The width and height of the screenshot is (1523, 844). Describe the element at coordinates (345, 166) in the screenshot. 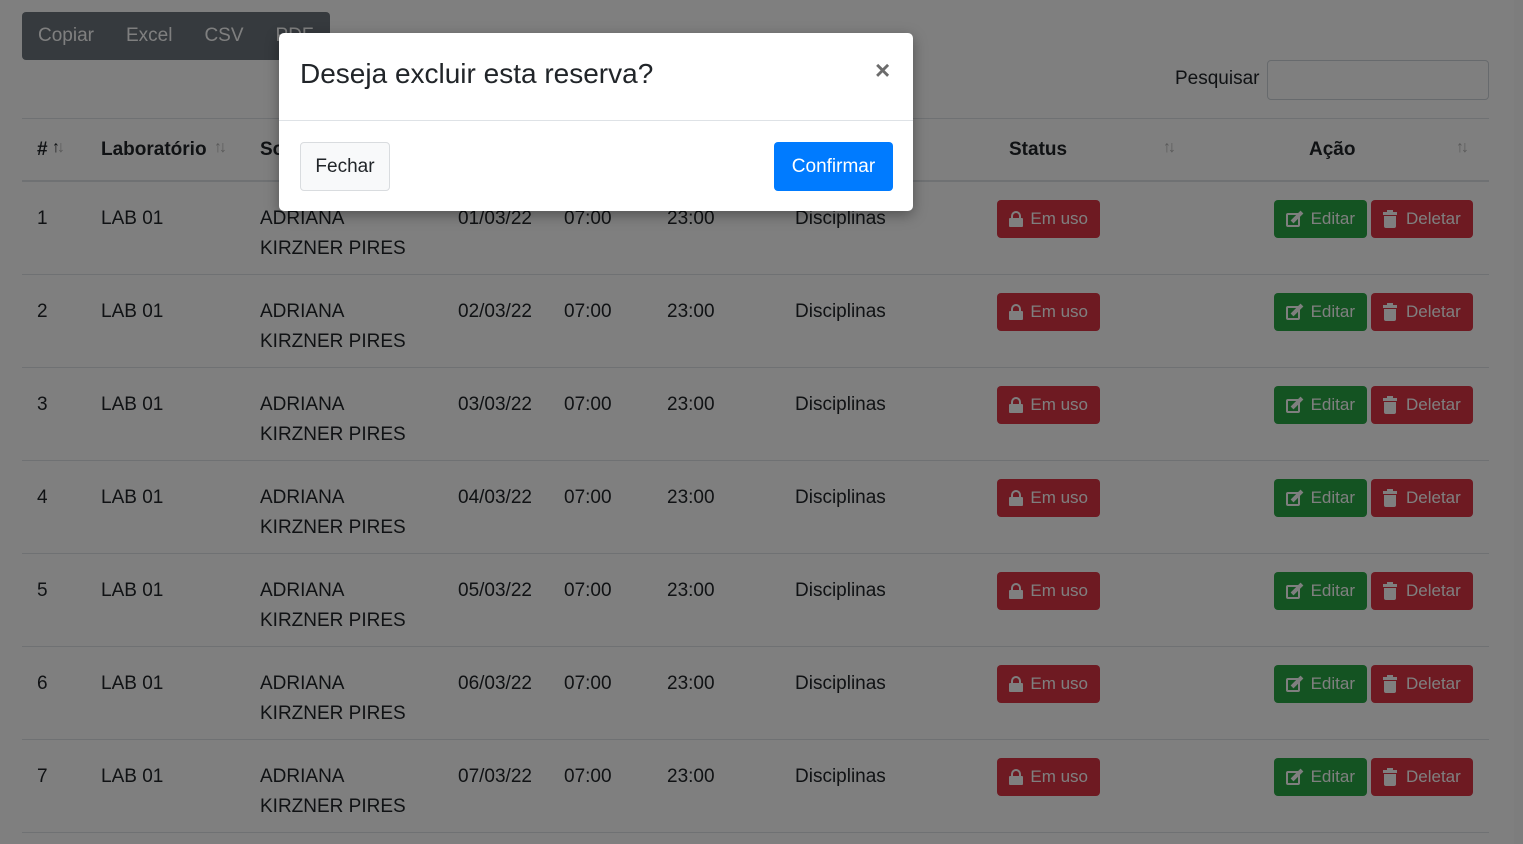

I see `close-button: Fechar` at that location.